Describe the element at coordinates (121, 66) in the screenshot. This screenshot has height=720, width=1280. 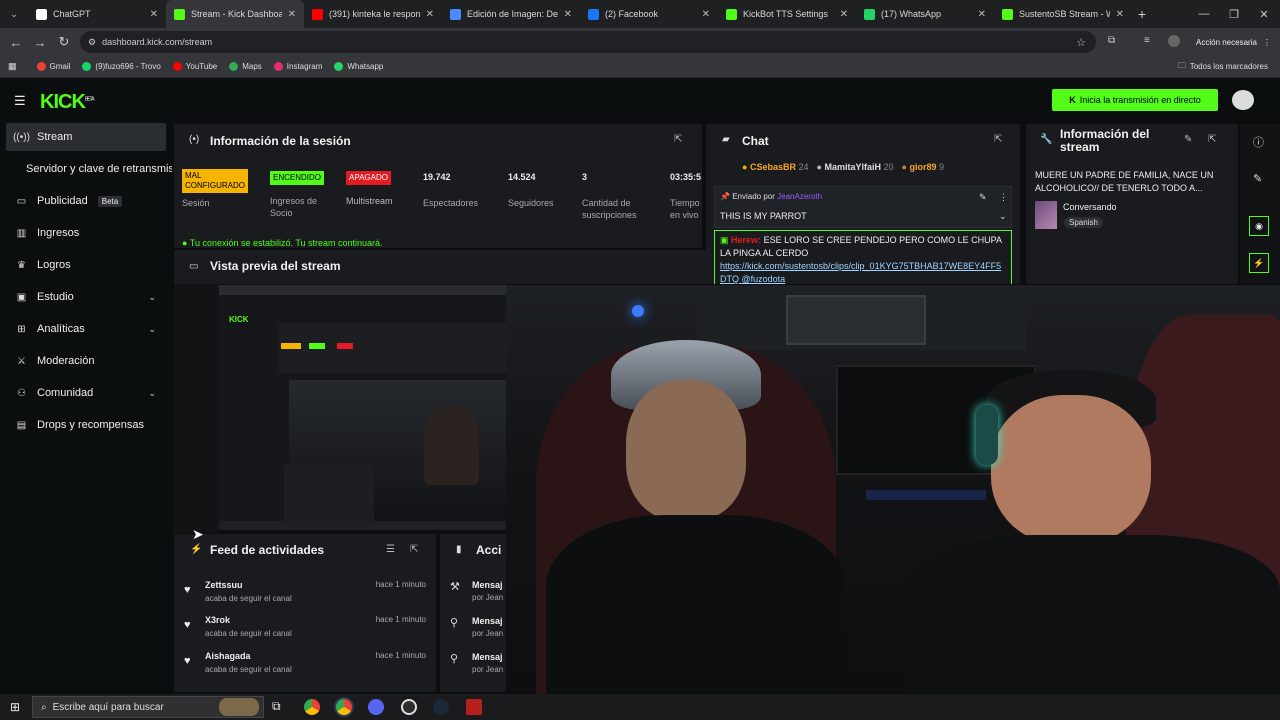
I see `bookmark-item: (9)fuzo696 - Trovo` at that location.